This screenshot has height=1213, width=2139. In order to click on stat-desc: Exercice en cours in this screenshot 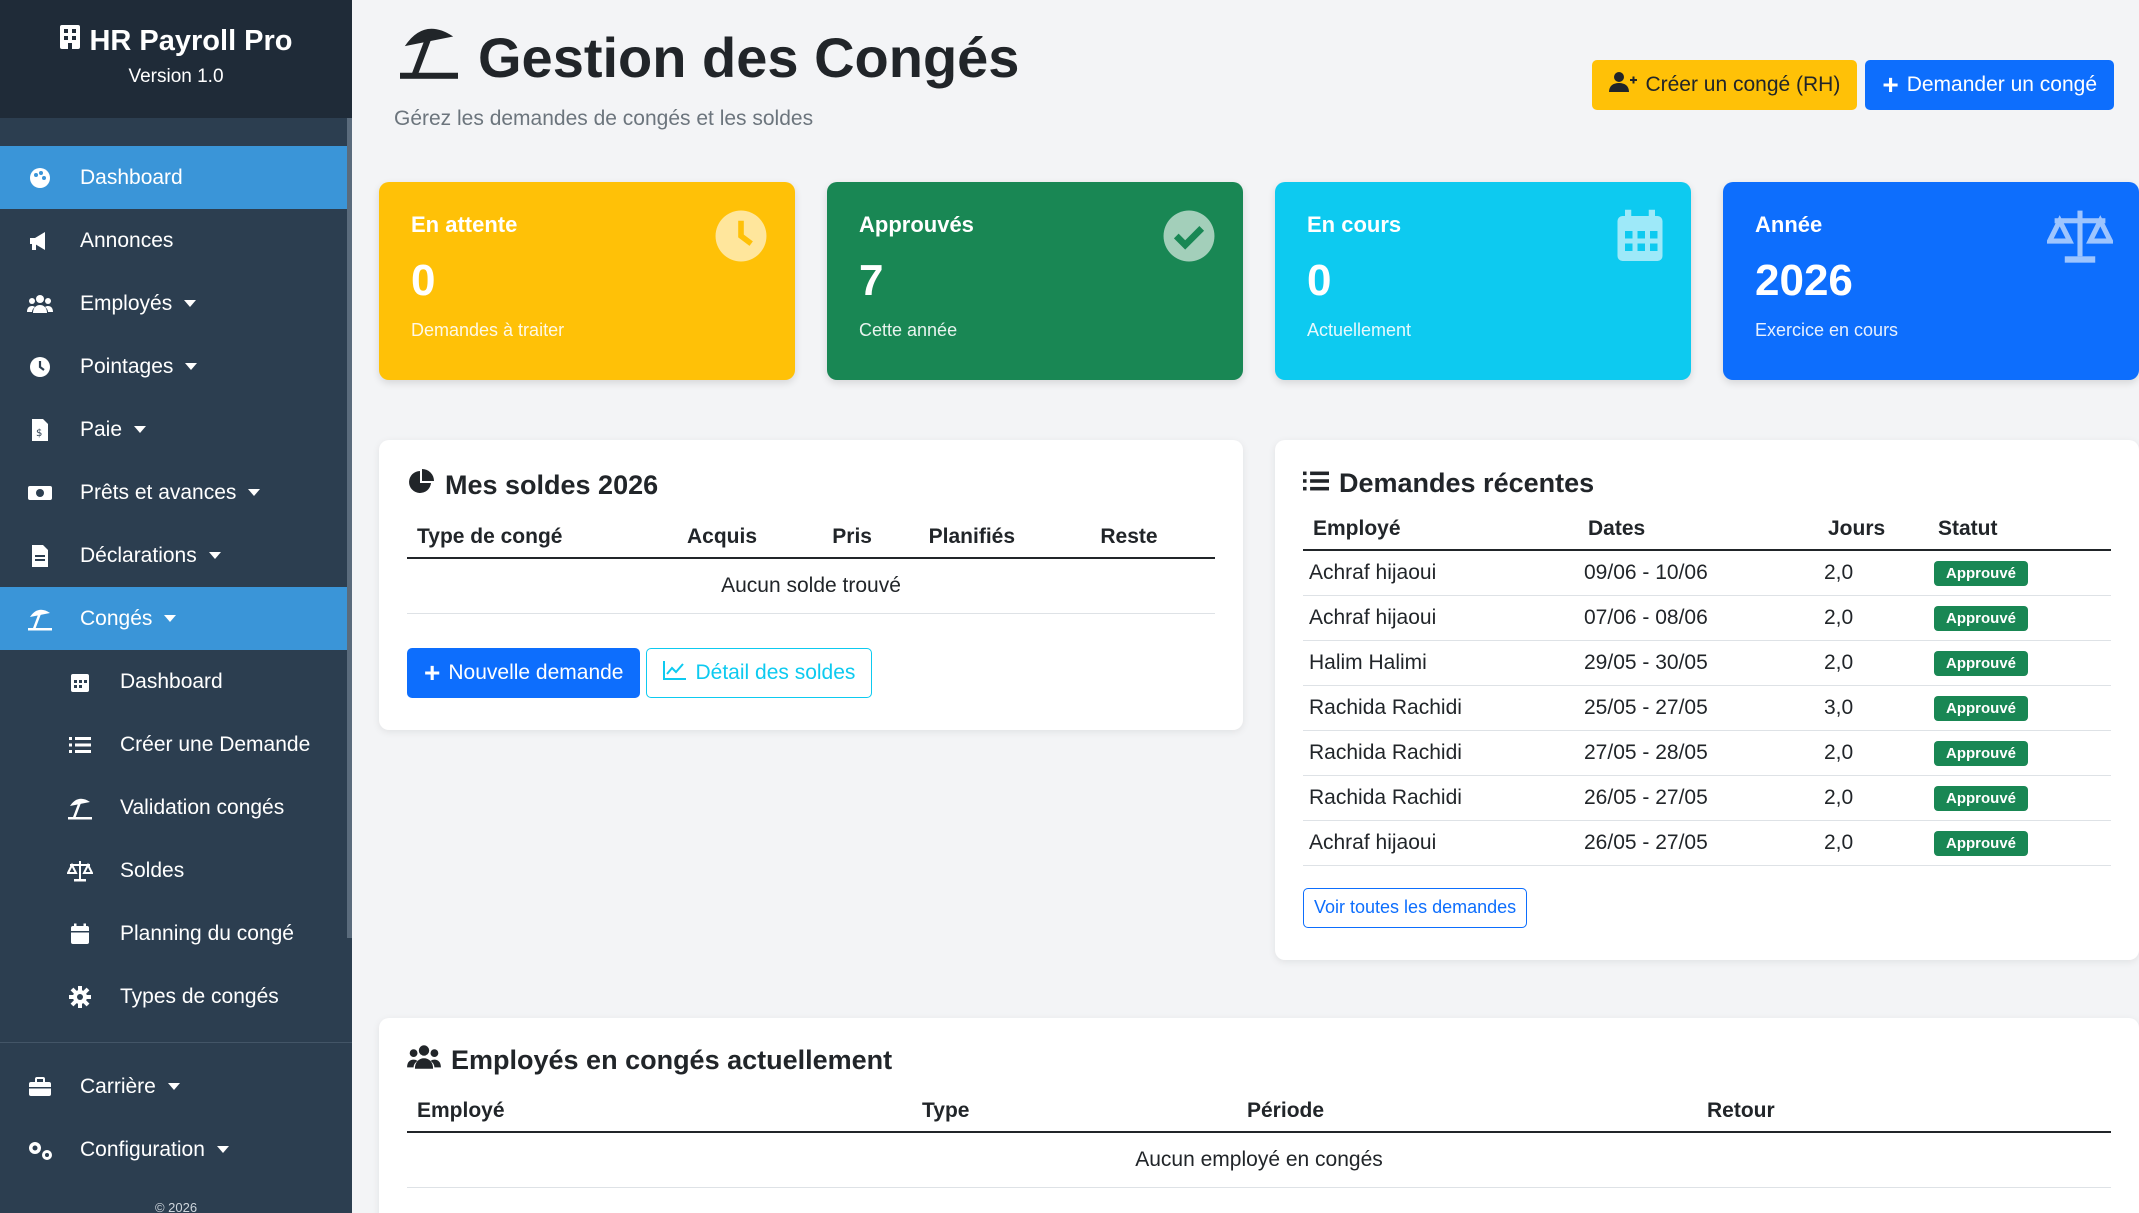, I will do `click(1827, 330)`.